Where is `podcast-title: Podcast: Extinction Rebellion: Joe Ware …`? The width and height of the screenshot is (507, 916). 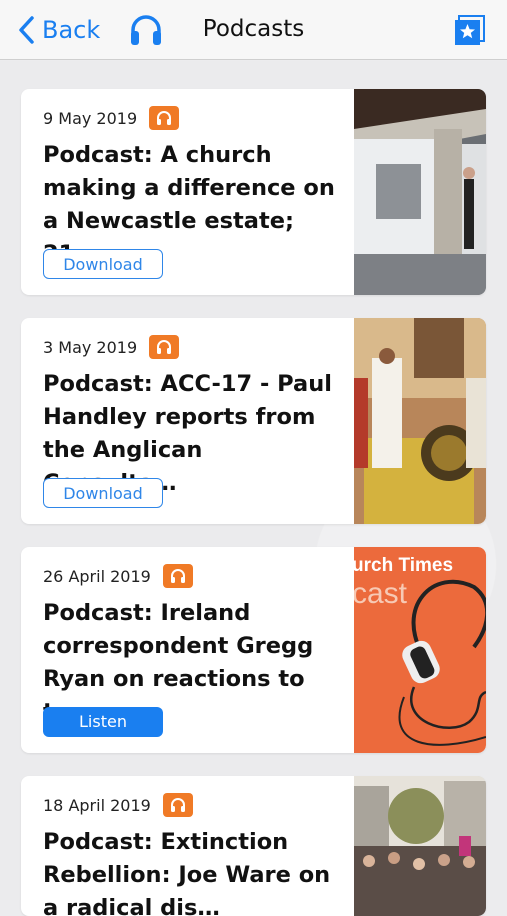 podcast-title: Podcast: Extinction Rebellion: Joe Ware … is located at coordinates (187, 872).